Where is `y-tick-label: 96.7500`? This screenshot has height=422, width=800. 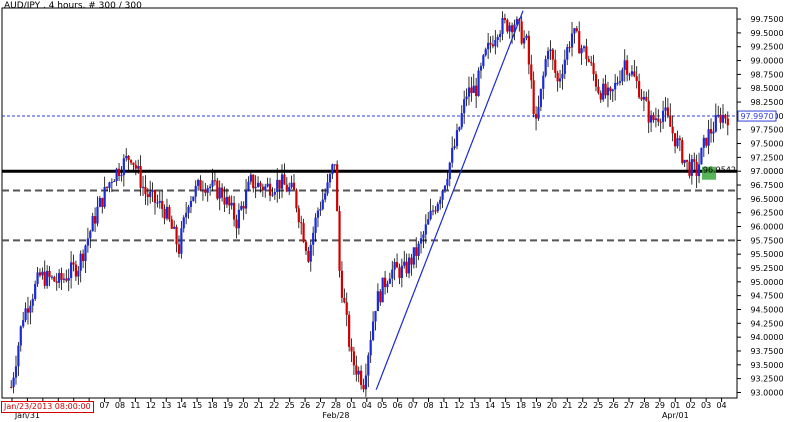 y-tick-label: 96.7500 is located at coordinates (766, 185).